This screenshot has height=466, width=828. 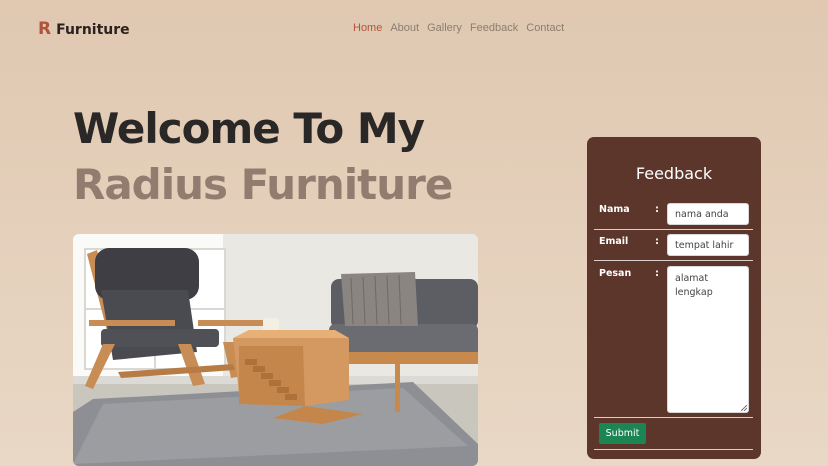 What do you see at coordinates (657, 209) in the screenshot?
I see `name-colon: :` at bounding box center [657, 209].